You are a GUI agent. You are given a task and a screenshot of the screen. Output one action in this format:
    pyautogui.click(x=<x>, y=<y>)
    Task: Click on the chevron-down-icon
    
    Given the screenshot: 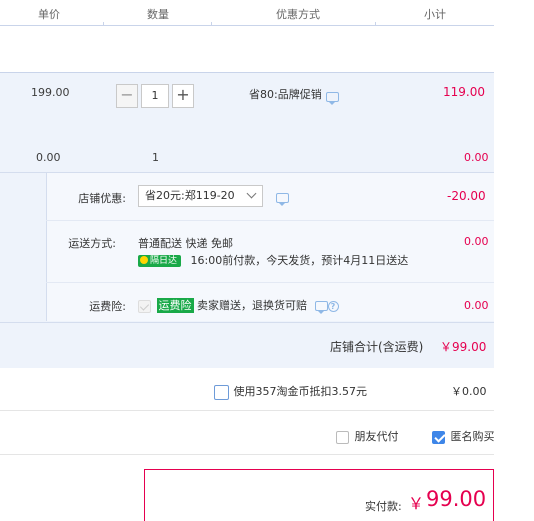 What is the action you would take?
    pyautogui.click(x=251, y=193)
    